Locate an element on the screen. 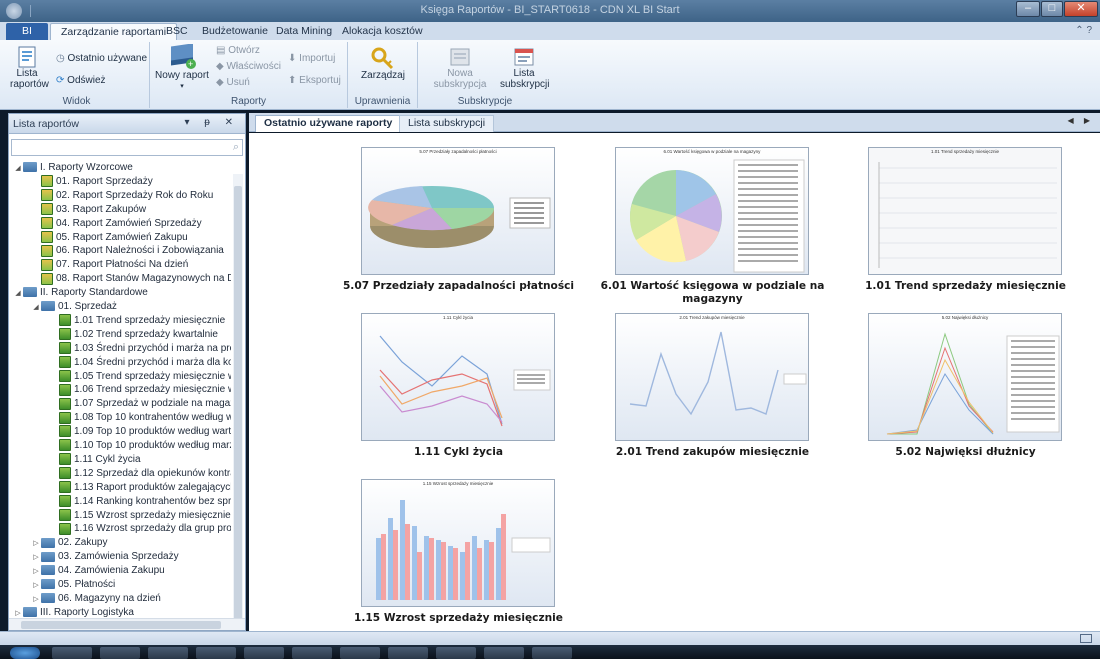  pane-controls: ▾ ᵽ ✕ is located at coordinates (211, 122).